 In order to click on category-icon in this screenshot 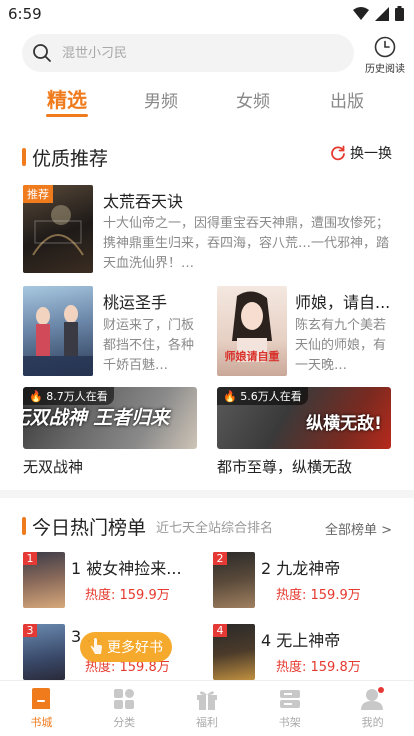, I will do `click(124, 699)`.